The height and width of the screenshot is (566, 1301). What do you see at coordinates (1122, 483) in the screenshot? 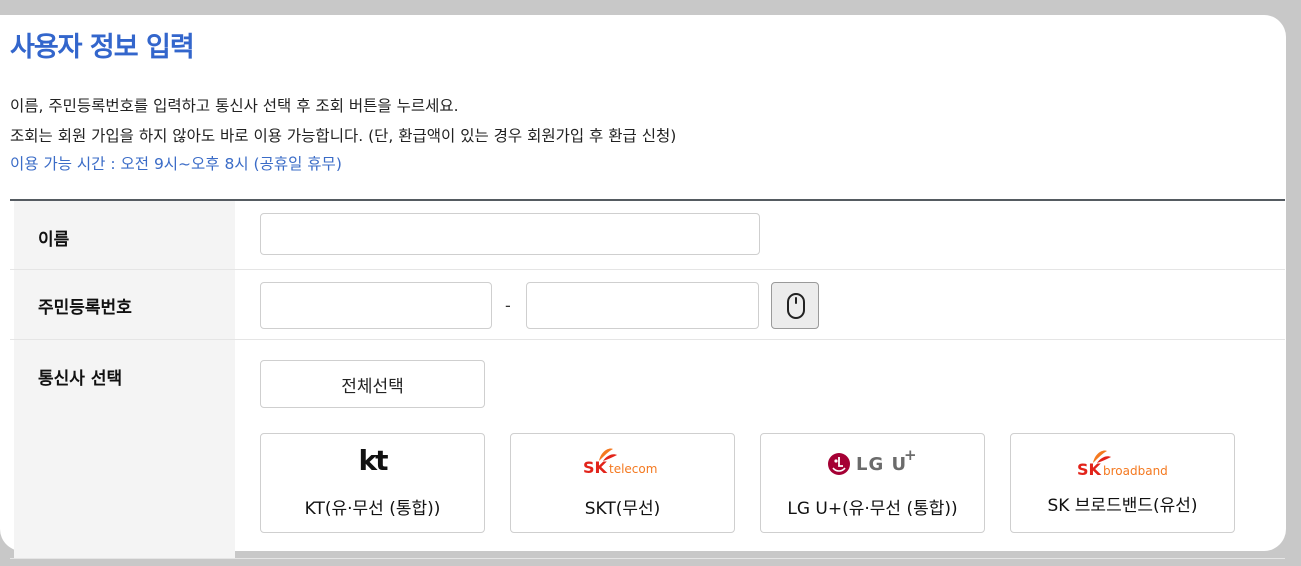
I see `carrier-skb-button: SK broadband SK 브로드밴드(유선)` at bounding box center [1122, 483].